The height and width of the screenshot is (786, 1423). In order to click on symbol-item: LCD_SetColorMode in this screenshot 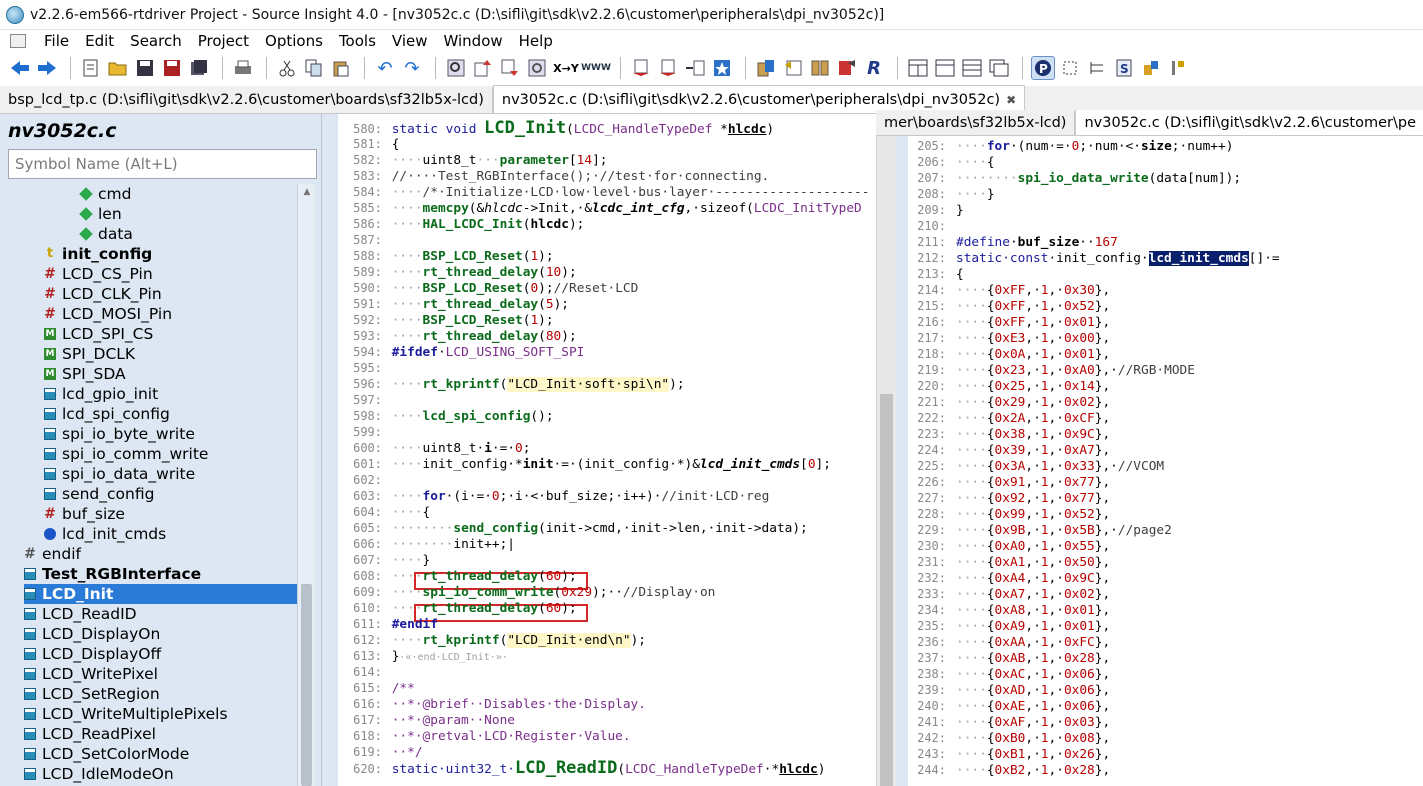, I will do `click(106, 754)`.